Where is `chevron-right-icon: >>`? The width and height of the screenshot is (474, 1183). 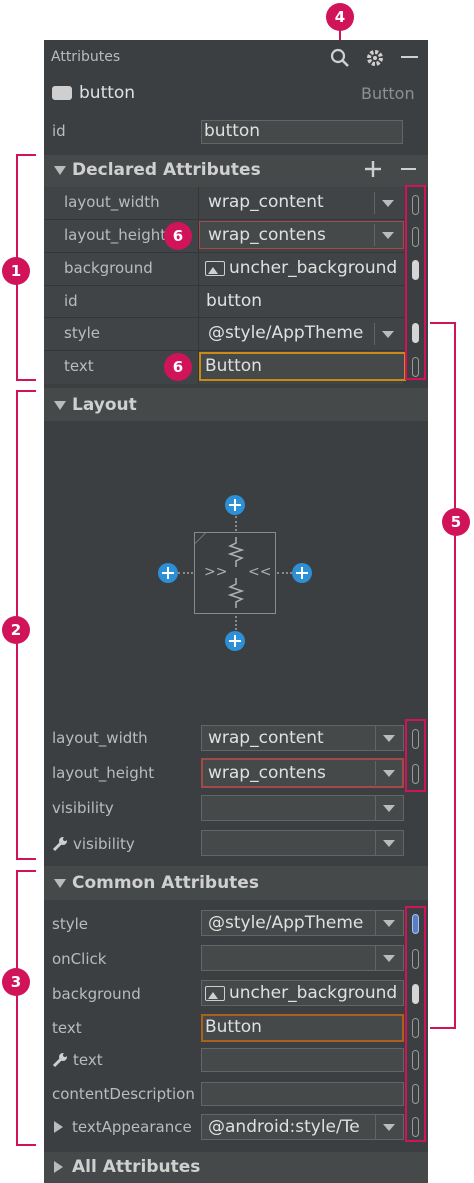
chevron-right-icon: >> is located at coordinates (216, 572).